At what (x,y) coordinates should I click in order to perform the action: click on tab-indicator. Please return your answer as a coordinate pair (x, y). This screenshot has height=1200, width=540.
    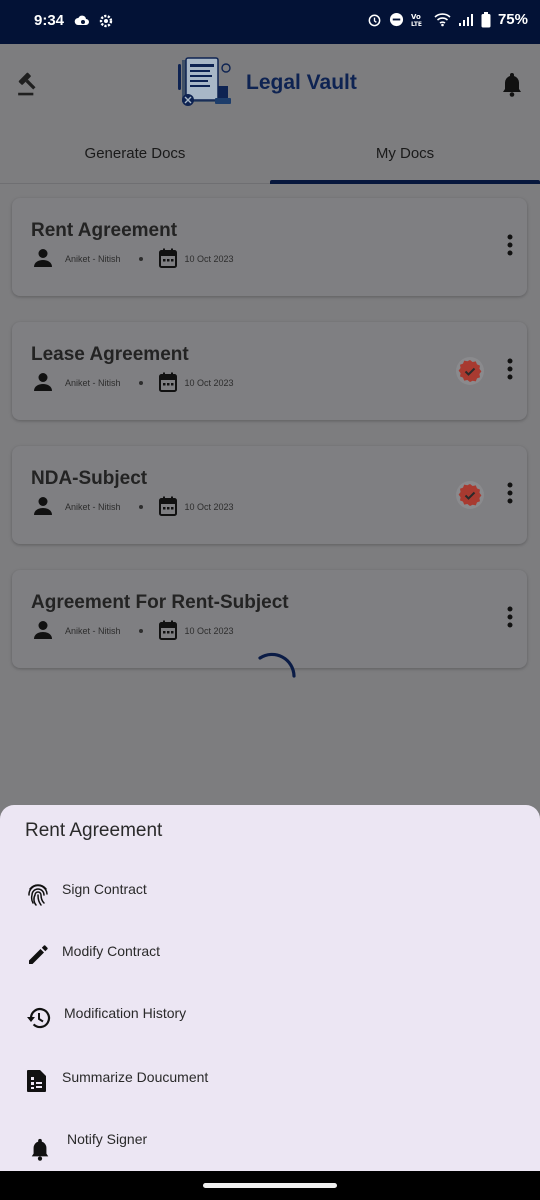
    Looking at the image, I should click on (405, 182).